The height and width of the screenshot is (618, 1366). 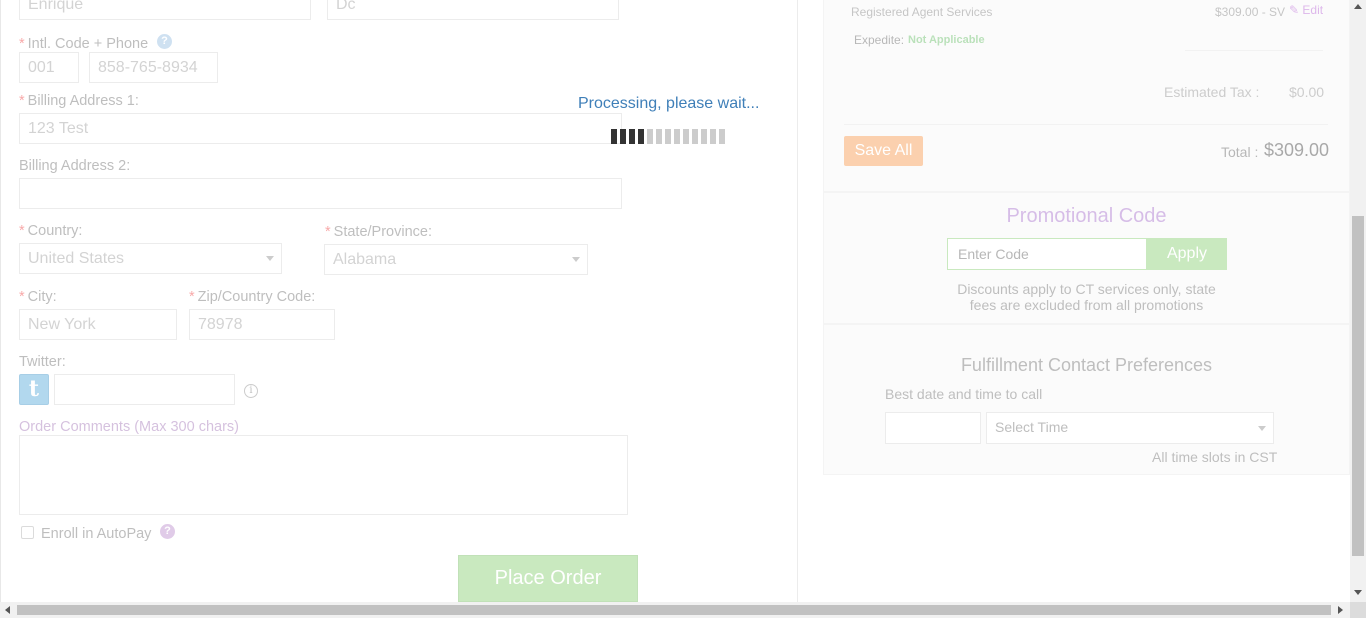 What do you see at coordinates (382, 232) in the screenshot?
I see `state-label-text: State/Province:` at bounding box center [382, 232].